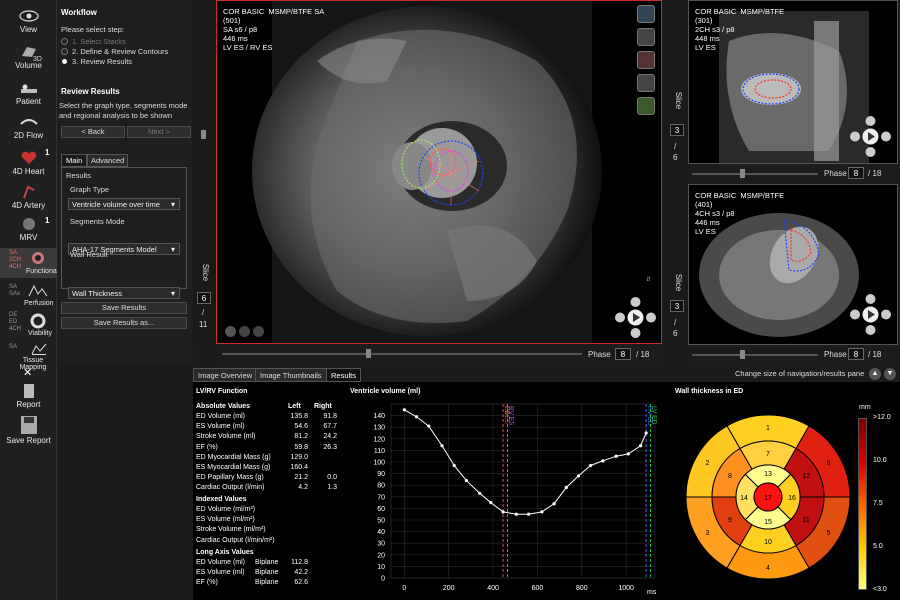 This screenshot has height=600, width=900. What do you see at coordinates (230, 331) in the screenshot?
I see `zoom-fit-icon` at bounding box center [230, 331].